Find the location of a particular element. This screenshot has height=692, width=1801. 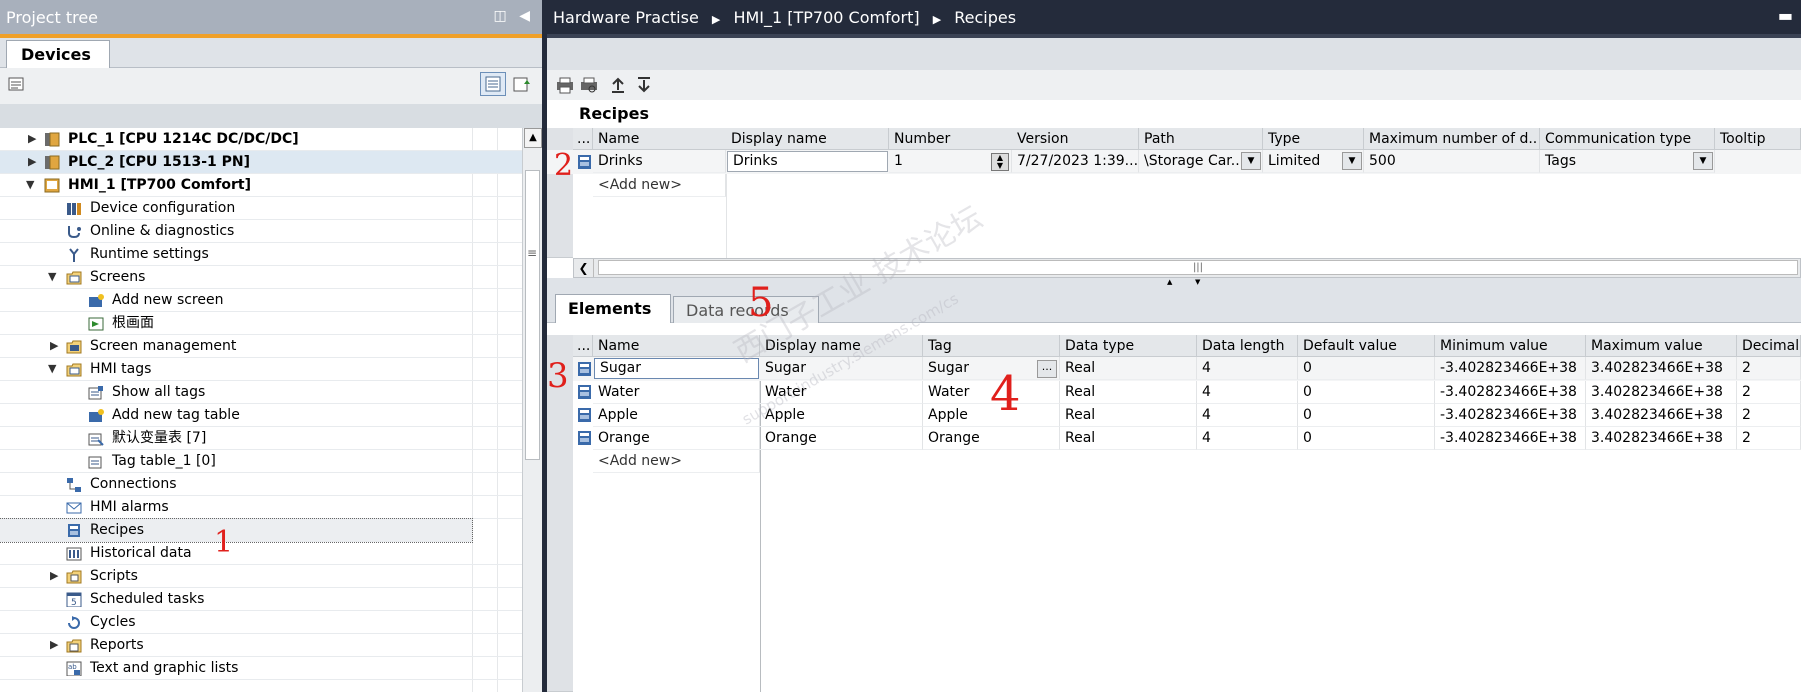

minimize-icon: ▬ is located at coordinates (1785, 15).